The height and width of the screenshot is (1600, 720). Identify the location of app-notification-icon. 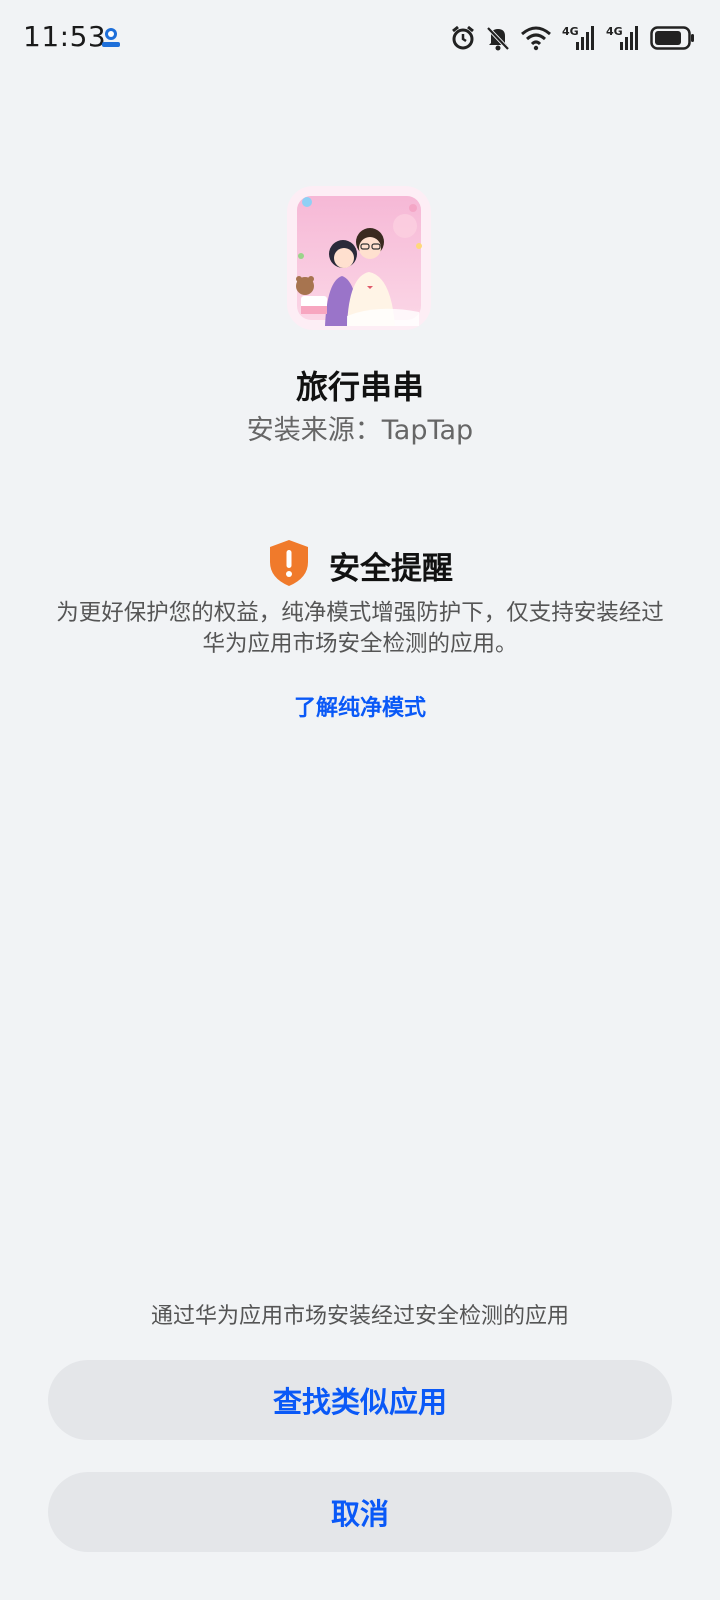
(111, 38).